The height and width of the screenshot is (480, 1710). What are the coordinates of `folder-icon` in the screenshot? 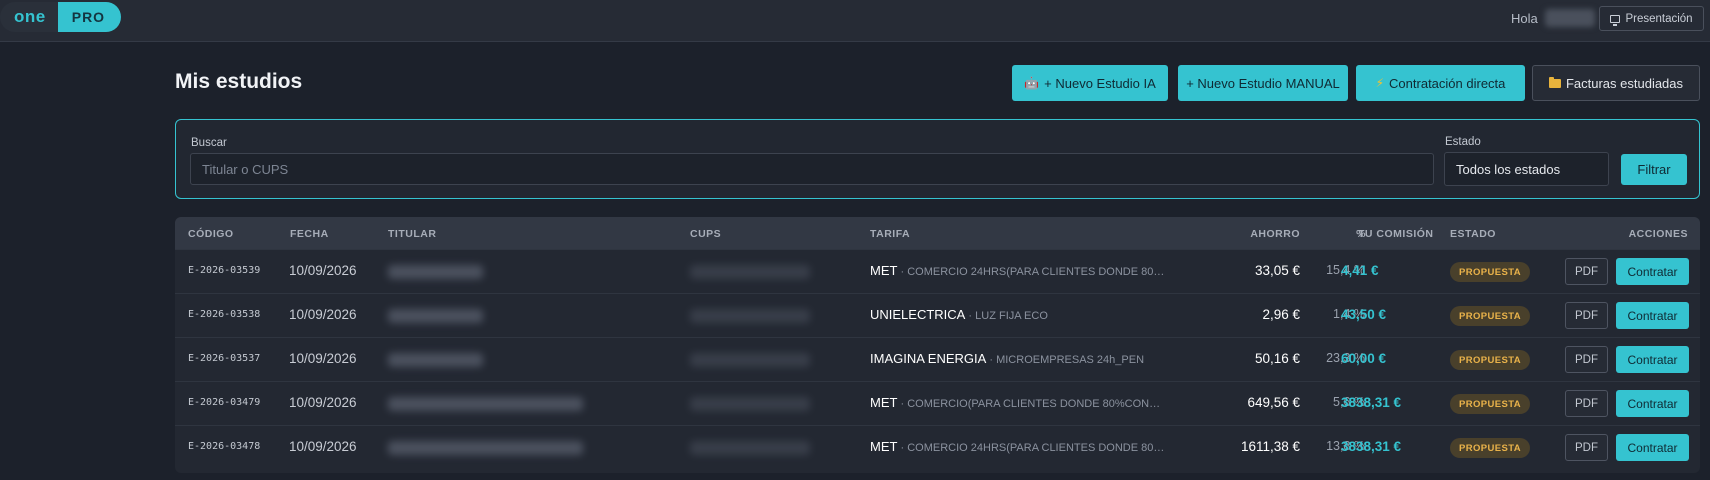 It's located at (1554, 82).